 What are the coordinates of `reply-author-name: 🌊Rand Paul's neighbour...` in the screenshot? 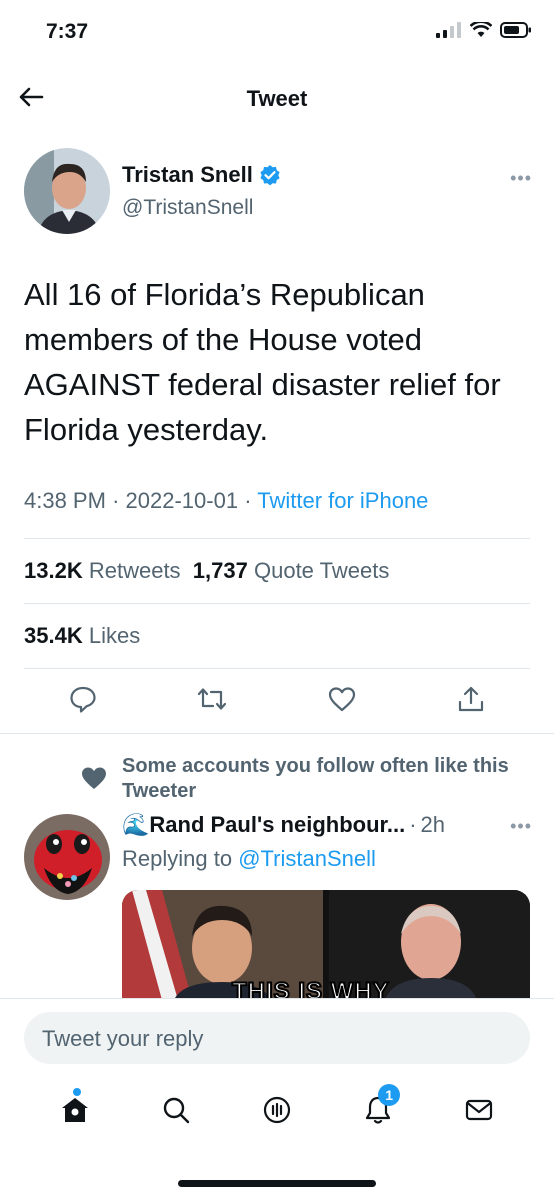 It's located at (263, 825).